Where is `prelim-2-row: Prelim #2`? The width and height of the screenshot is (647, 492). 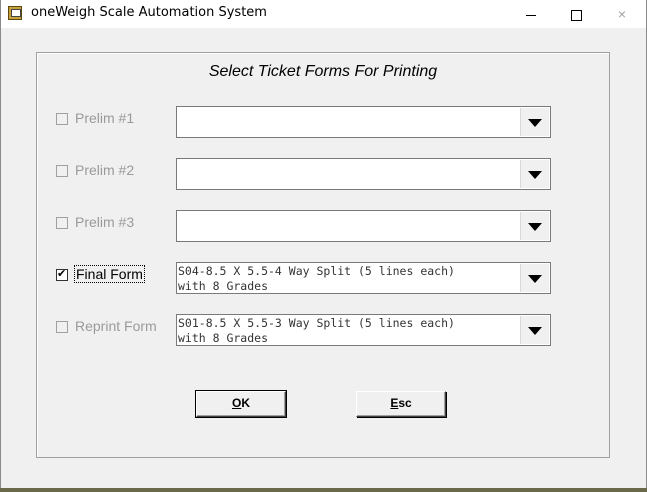 prelim-2-row: Prelim #2 is located at coordinates (323, 175).